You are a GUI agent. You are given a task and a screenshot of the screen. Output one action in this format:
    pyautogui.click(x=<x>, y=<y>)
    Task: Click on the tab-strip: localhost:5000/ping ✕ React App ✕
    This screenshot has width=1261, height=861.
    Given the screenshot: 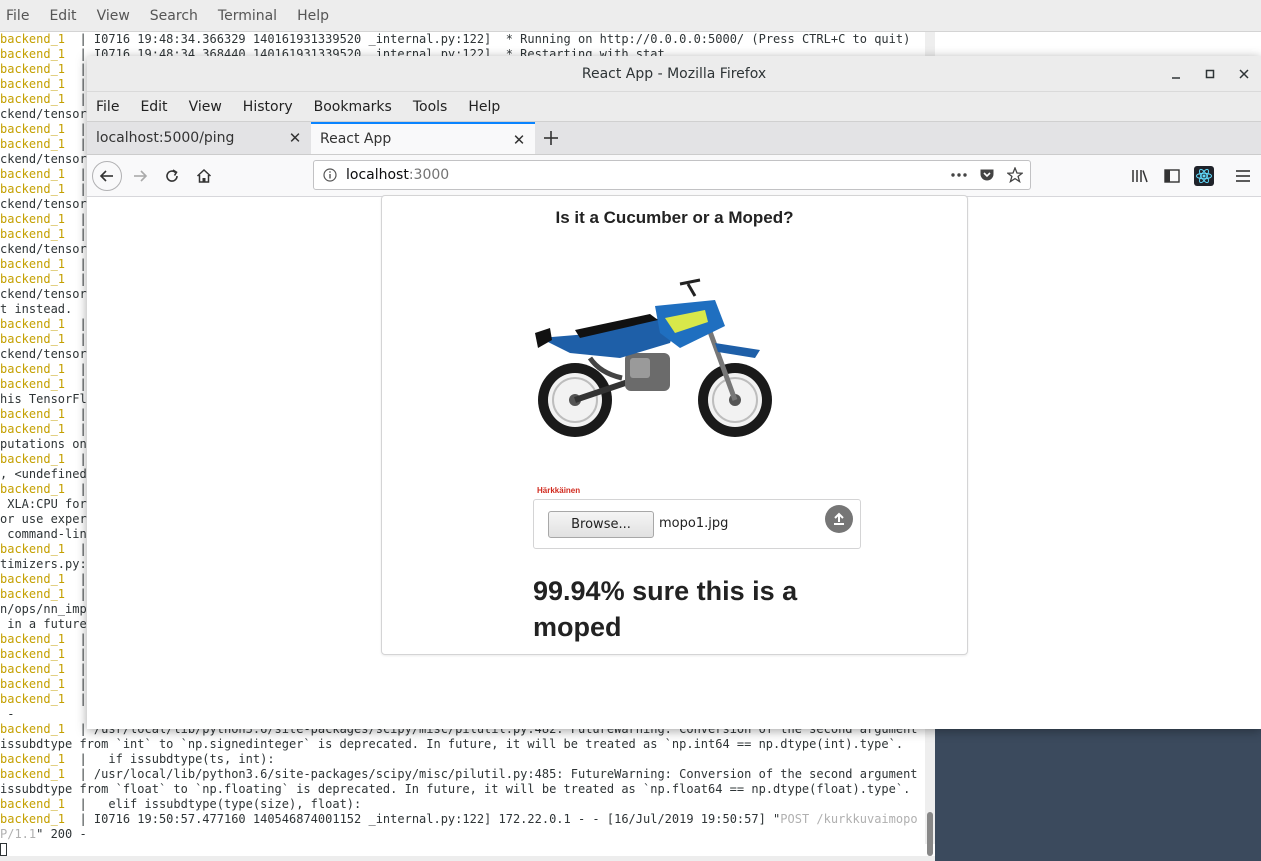 What is the action you would take?
    pyautogui.click(x=674, y=138)
    